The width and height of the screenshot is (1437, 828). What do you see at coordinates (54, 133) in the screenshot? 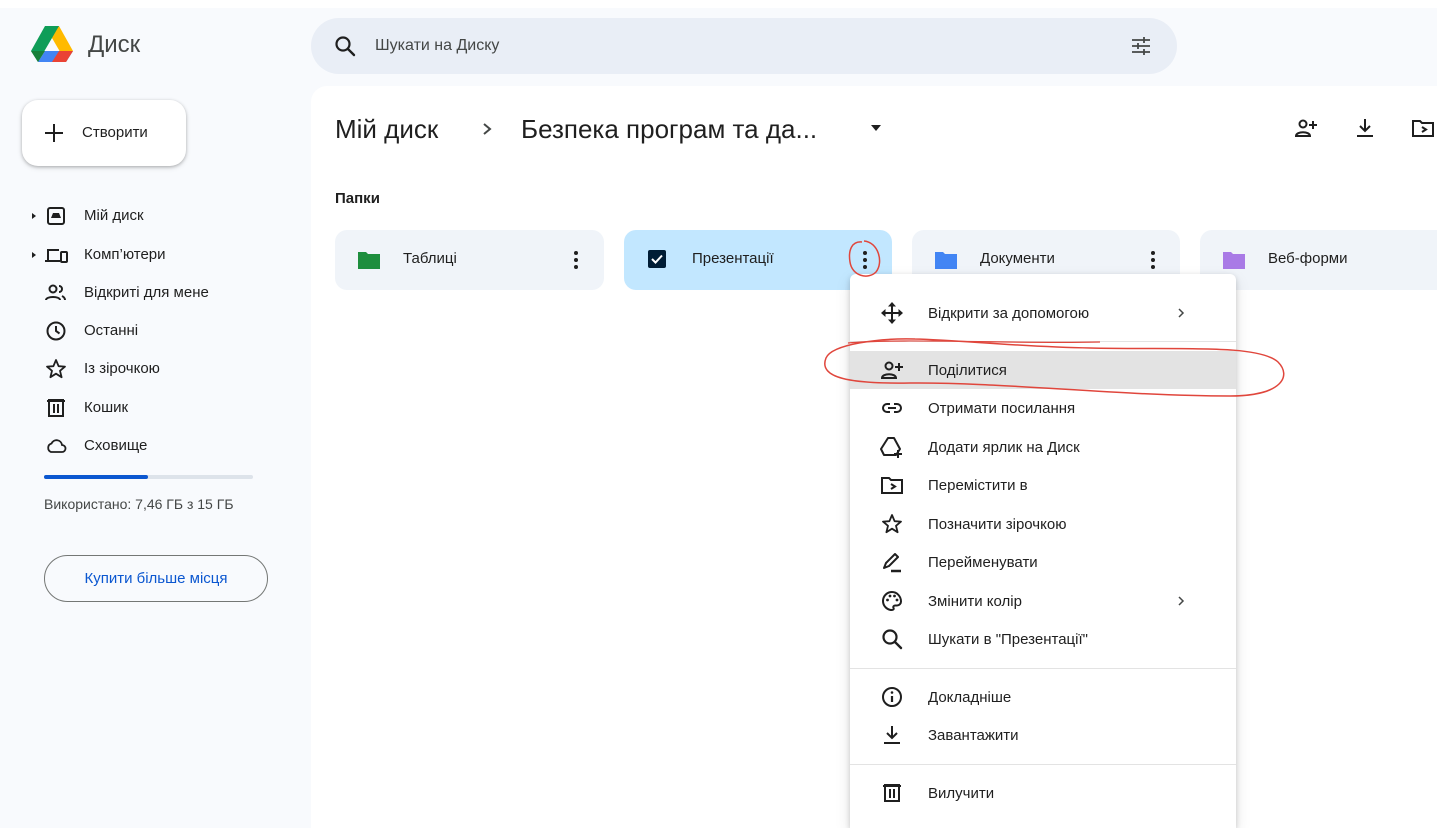
I see `plus-icon` at bounding box center [54, 133].